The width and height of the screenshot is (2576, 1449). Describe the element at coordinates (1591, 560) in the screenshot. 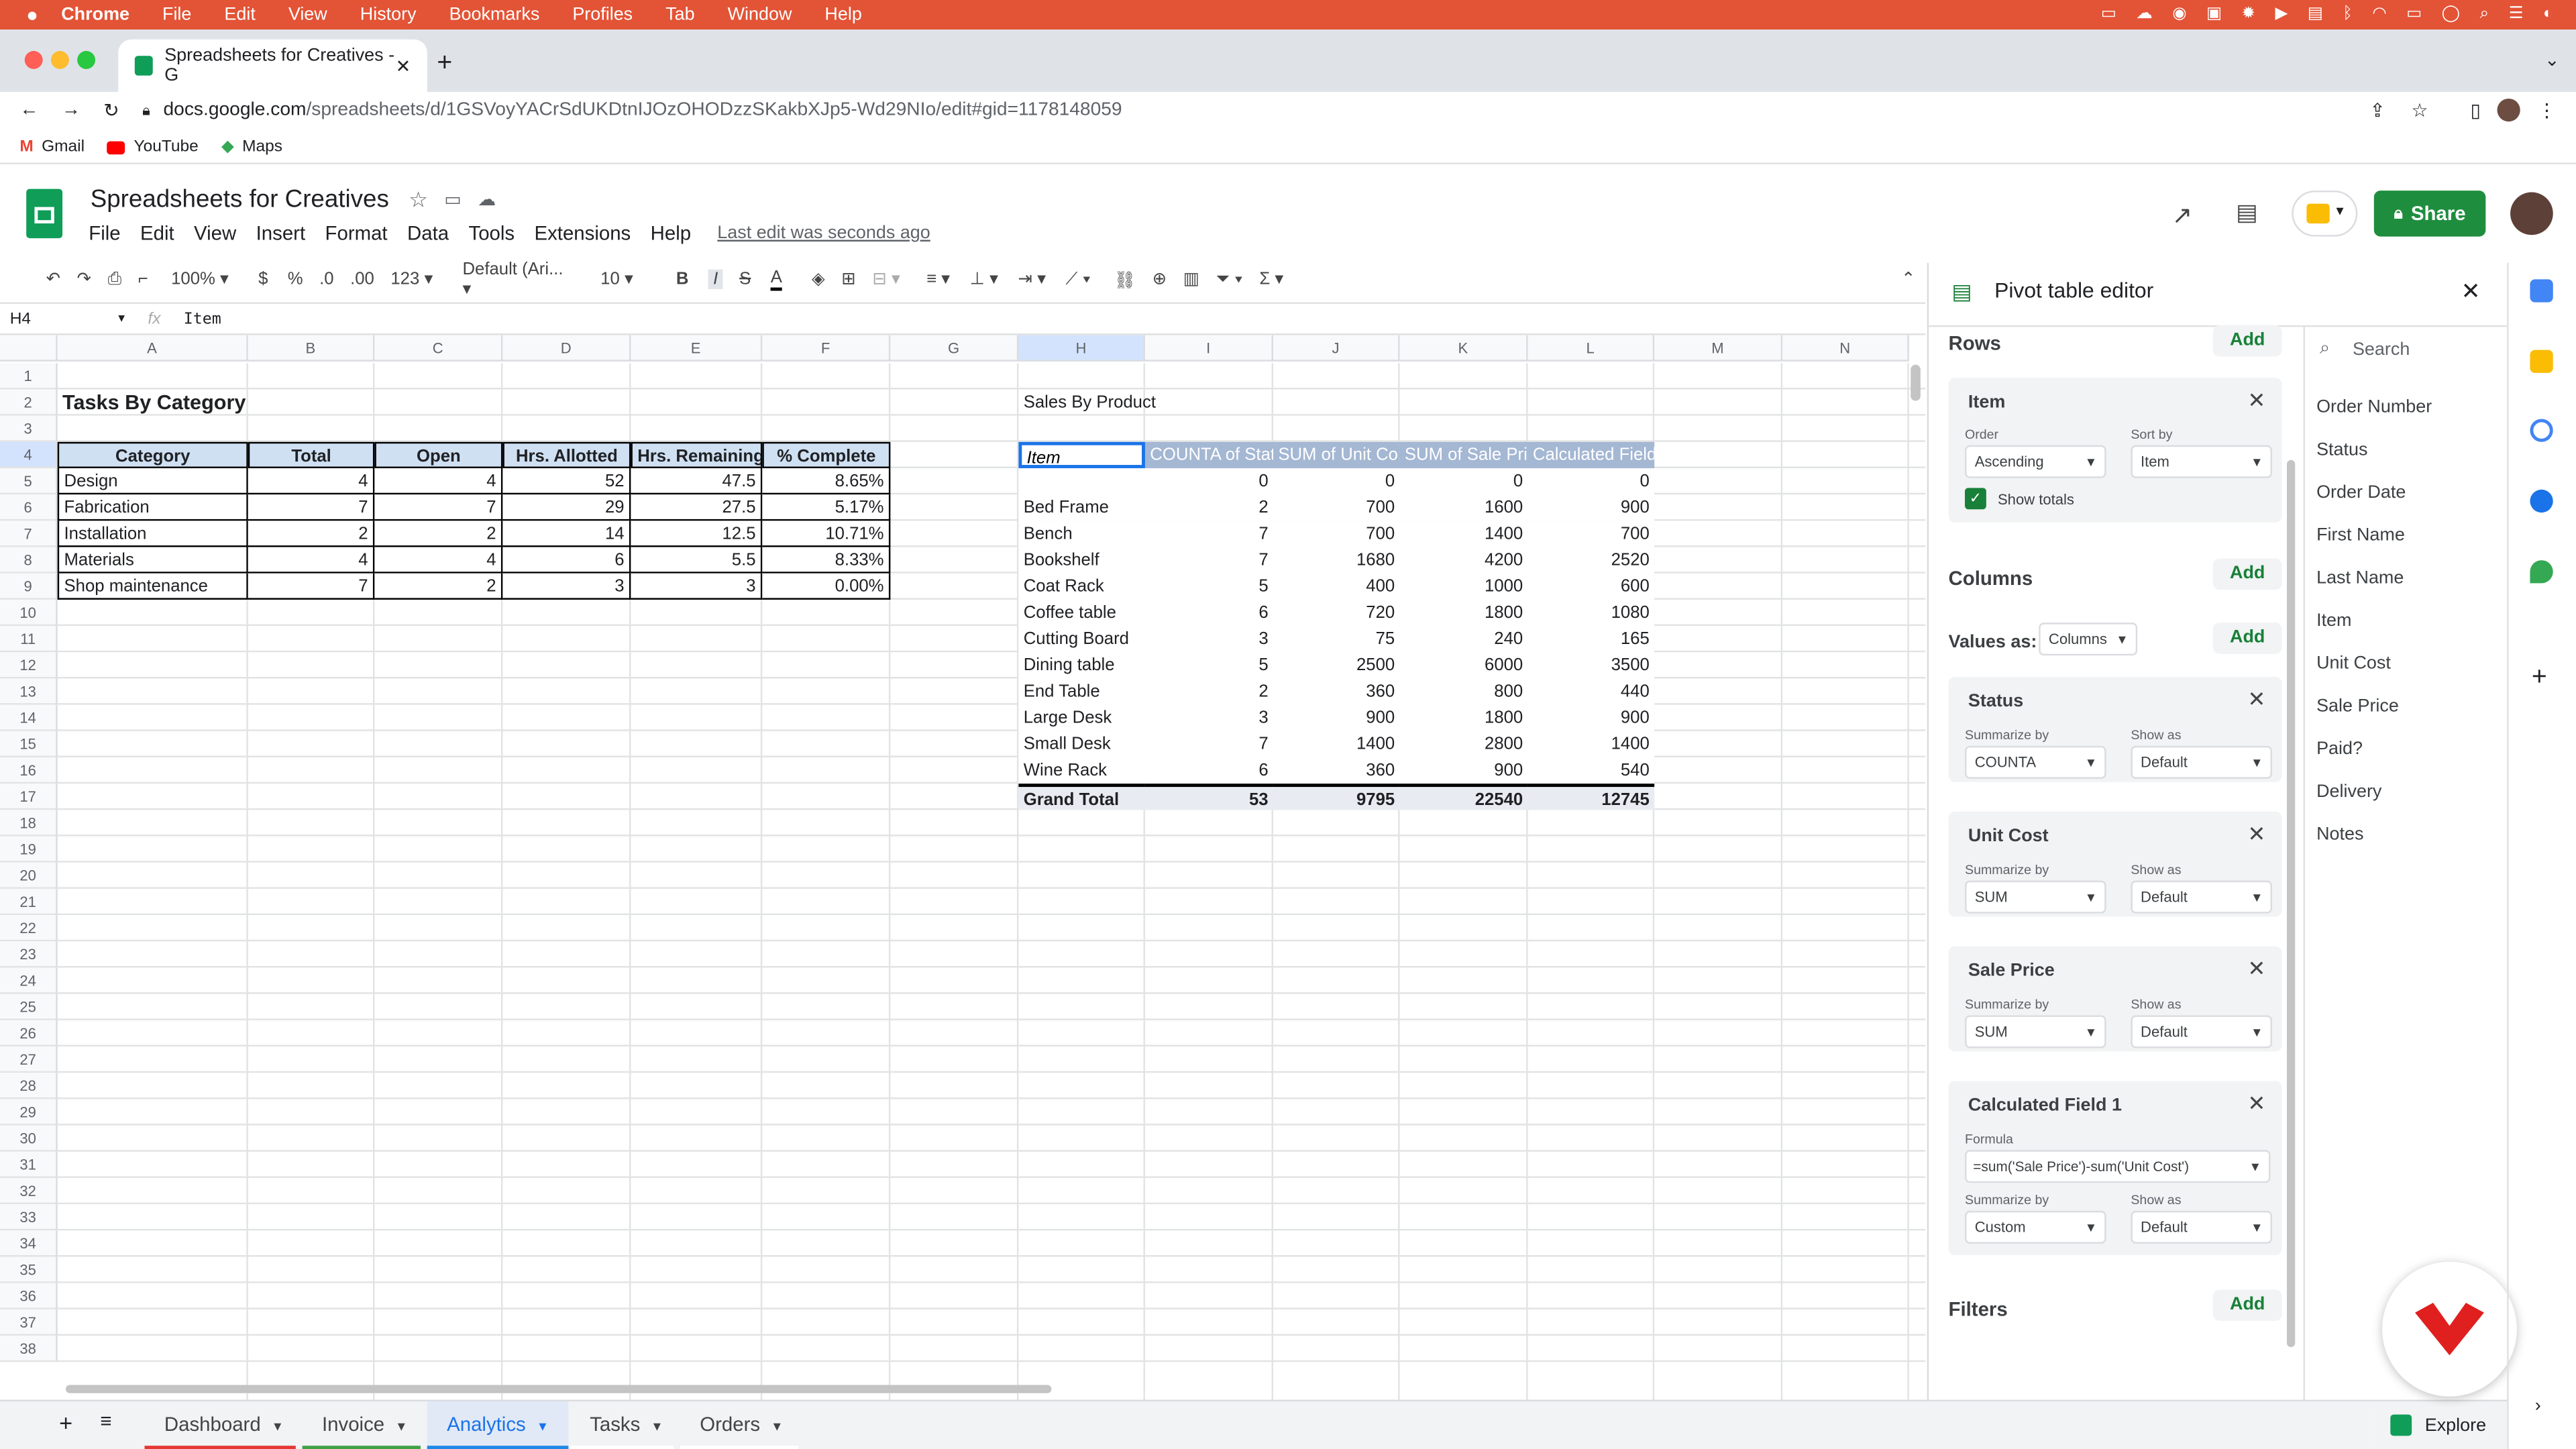

I see `pivot-cell: 2520` at that location.